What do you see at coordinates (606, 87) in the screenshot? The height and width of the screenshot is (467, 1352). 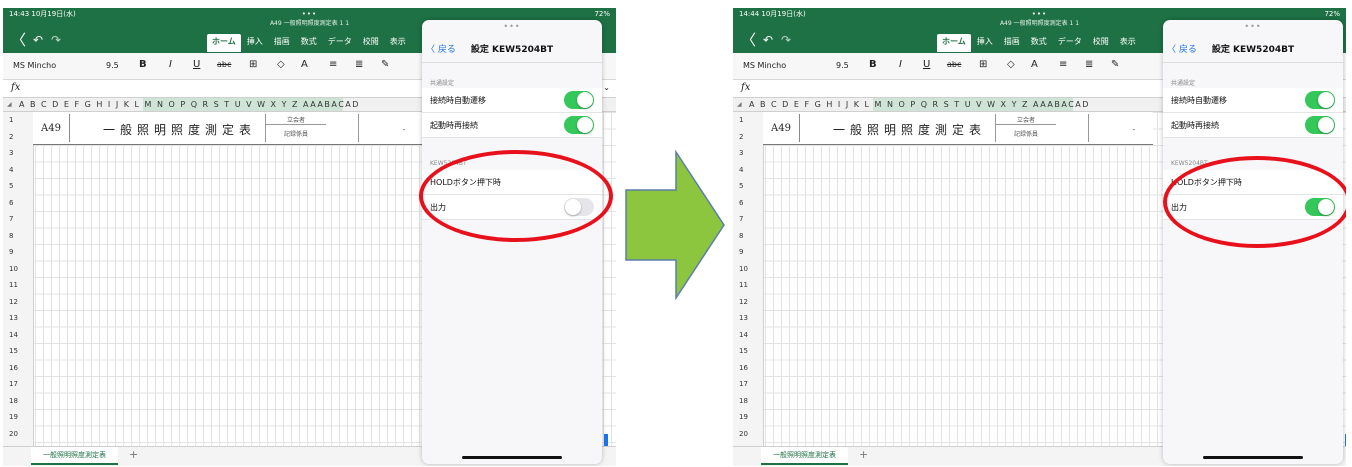 I see `chevron-down-icon: ⌄` at bounding box center [606, 87].